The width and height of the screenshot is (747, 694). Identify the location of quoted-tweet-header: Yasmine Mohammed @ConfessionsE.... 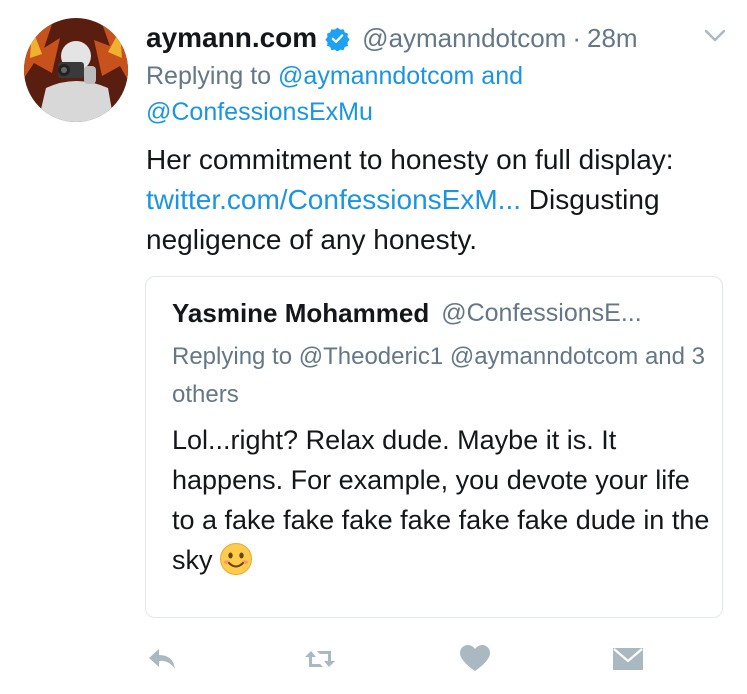
(407, 313).